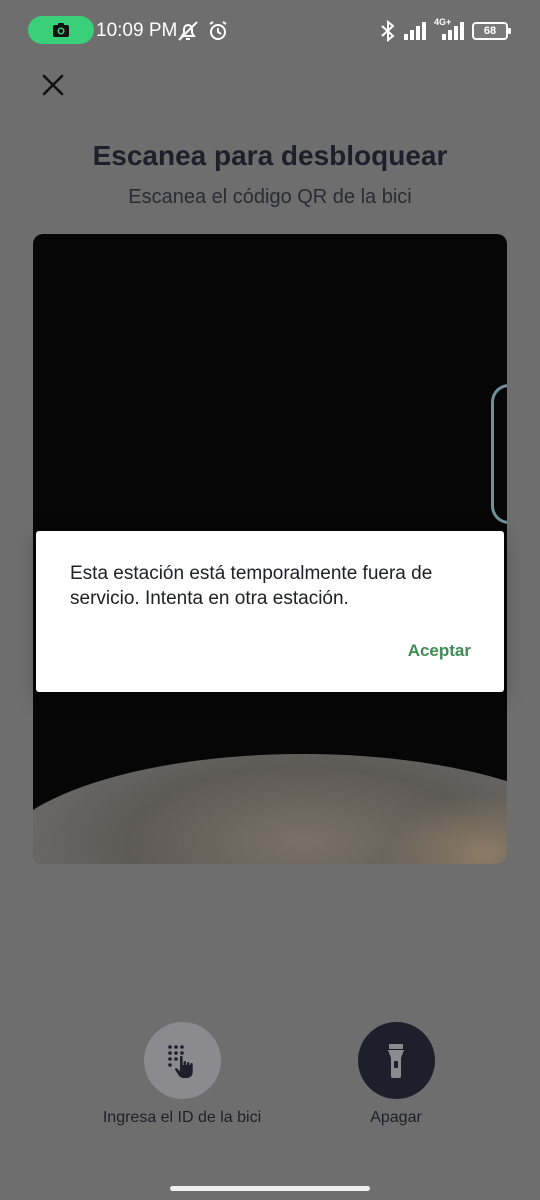  Describe the element at coordinates (270, 155) in the screenshot. I see `page-title: Escanea para desbloquear` at that location.